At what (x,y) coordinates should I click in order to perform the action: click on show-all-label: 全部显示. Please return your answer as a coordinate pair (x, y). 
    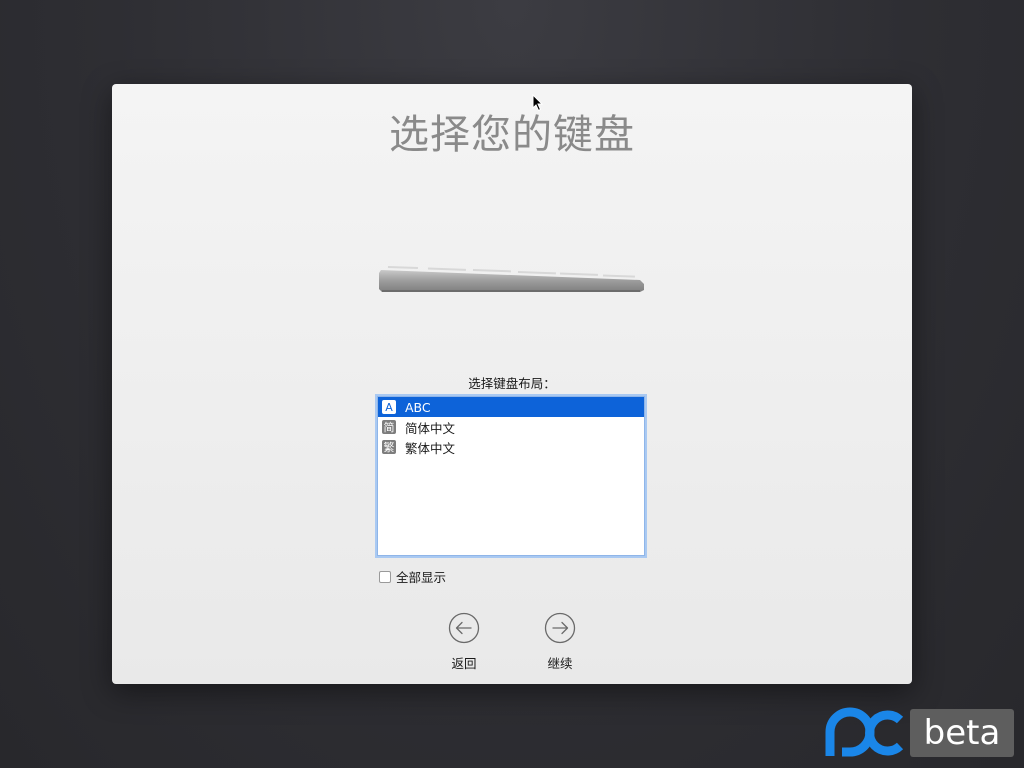
    Looking at the image, I should click on (421, 577).